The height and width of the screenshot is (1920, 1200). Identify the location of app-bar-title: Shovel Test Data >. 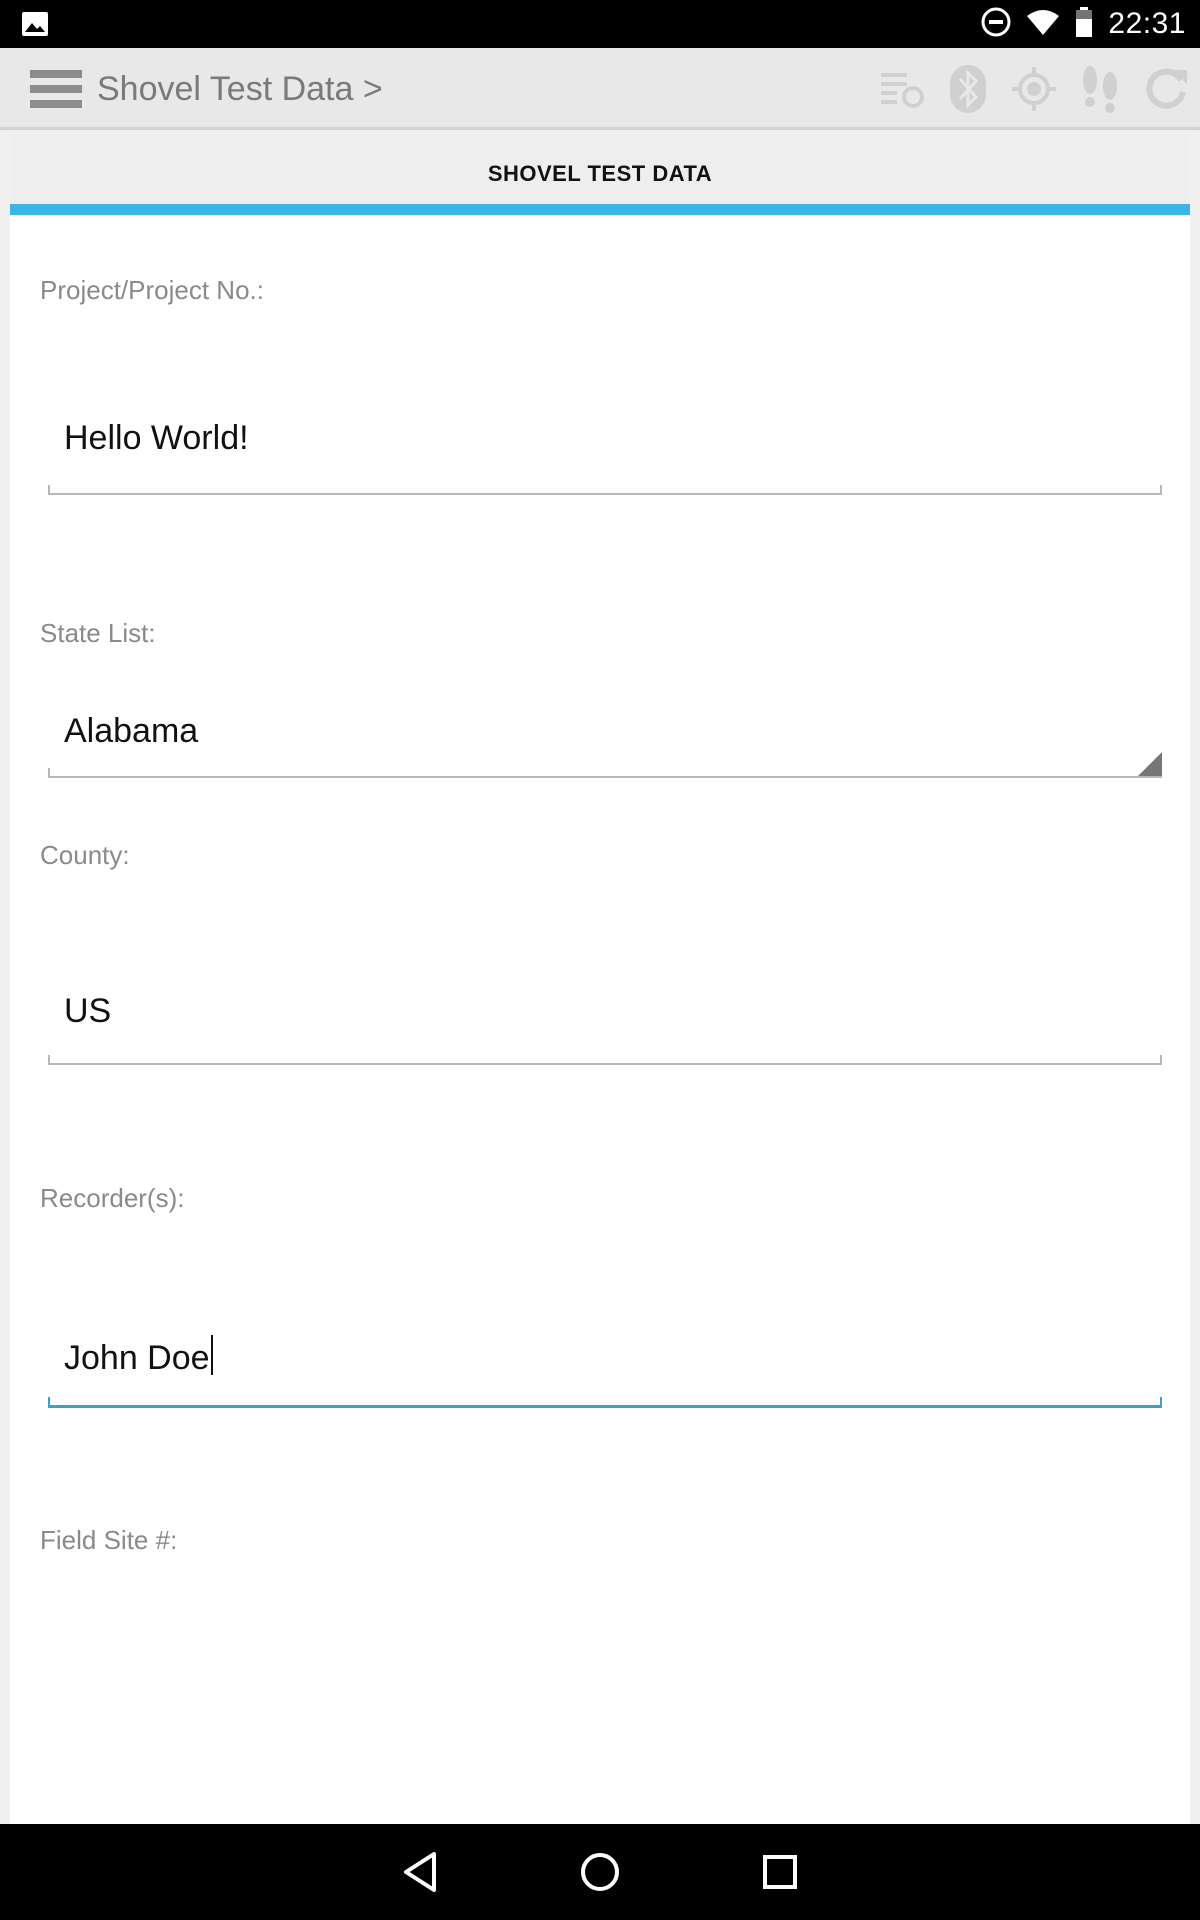
(240, 89).